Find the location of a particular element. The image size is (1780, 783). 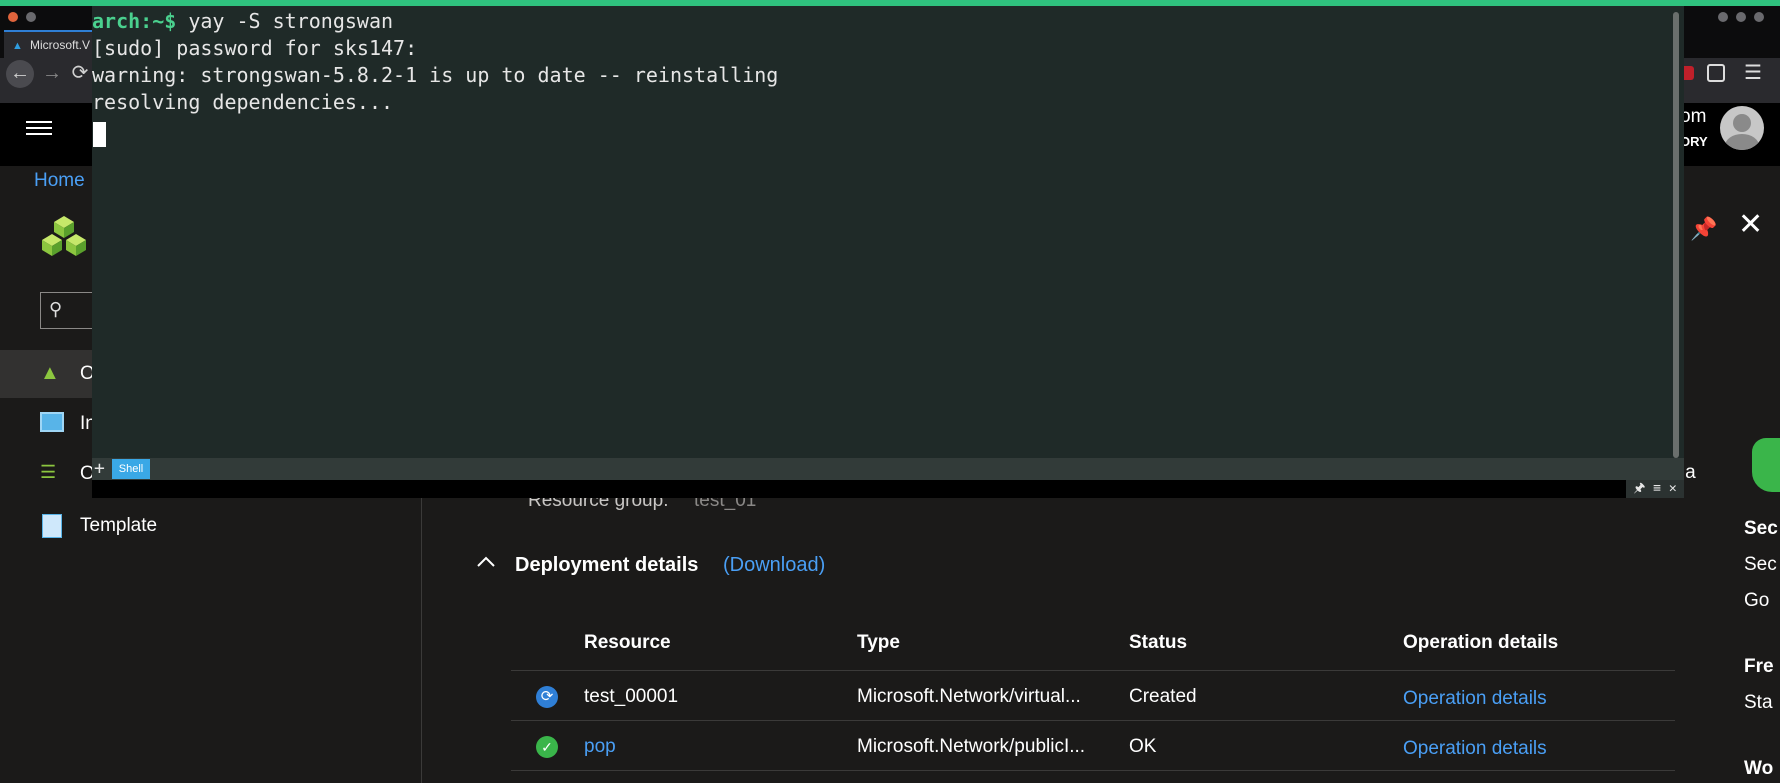

terminal-line: [sudo] password for sks147: is located at coordinates (255, 48).